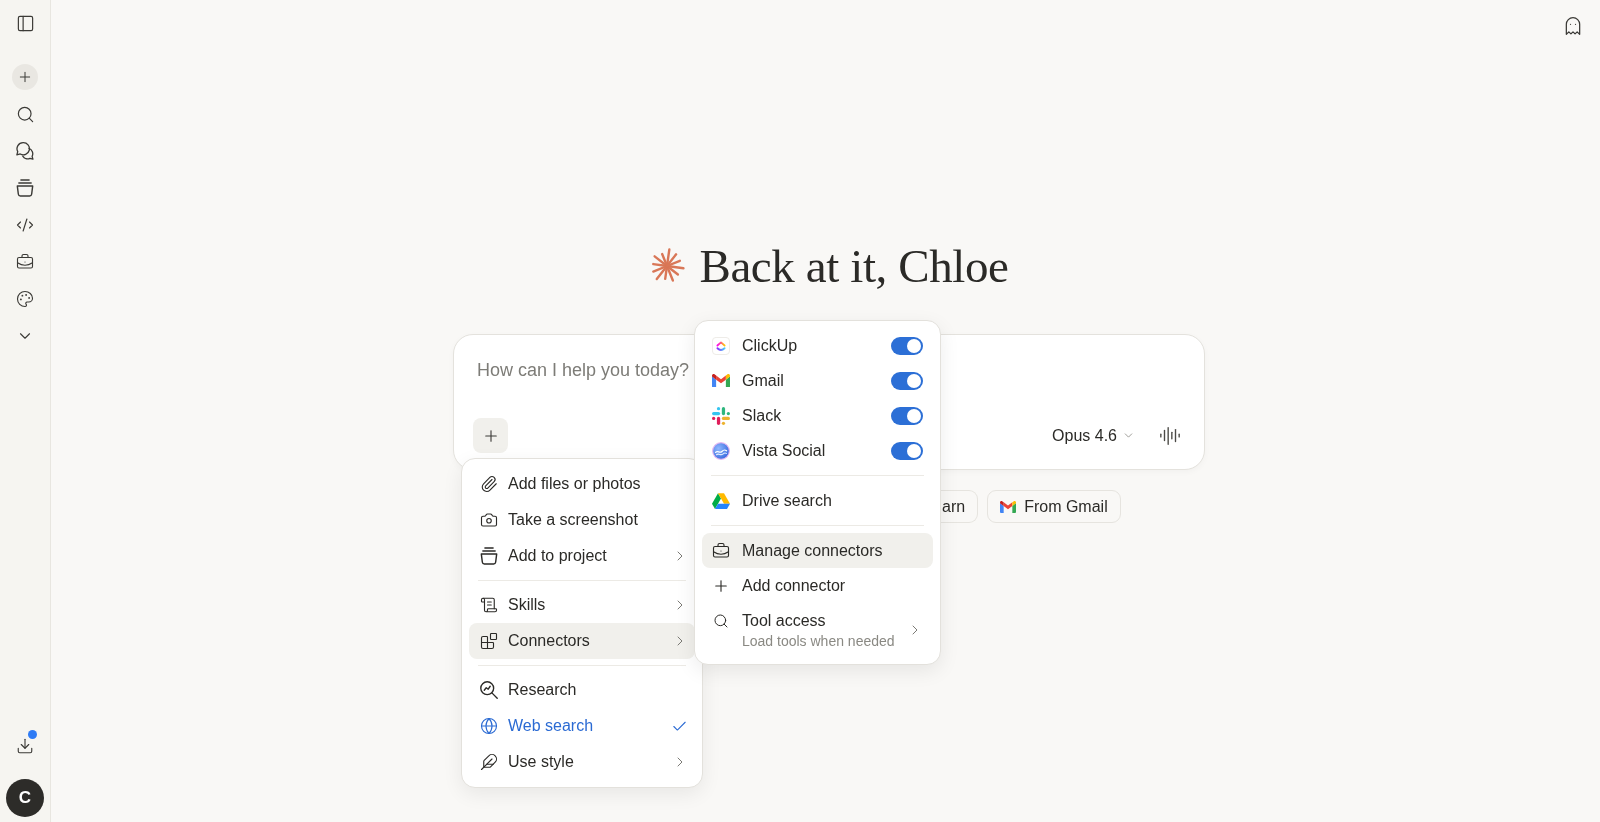 The height and width of the screenshot is (822, 1600). I want to click on plus-icon, so click(25, 77).